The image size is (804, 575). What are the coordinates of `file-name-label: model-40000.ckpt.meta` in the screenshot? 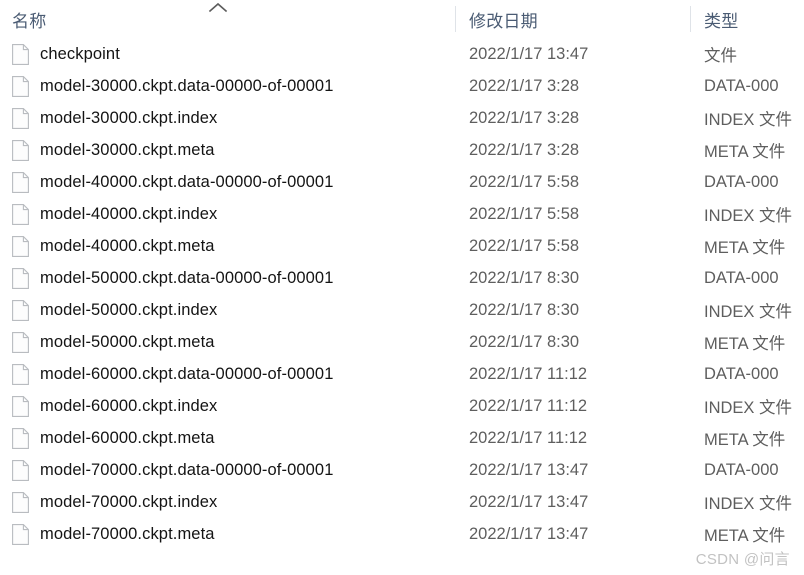 It's located at (127, 245).